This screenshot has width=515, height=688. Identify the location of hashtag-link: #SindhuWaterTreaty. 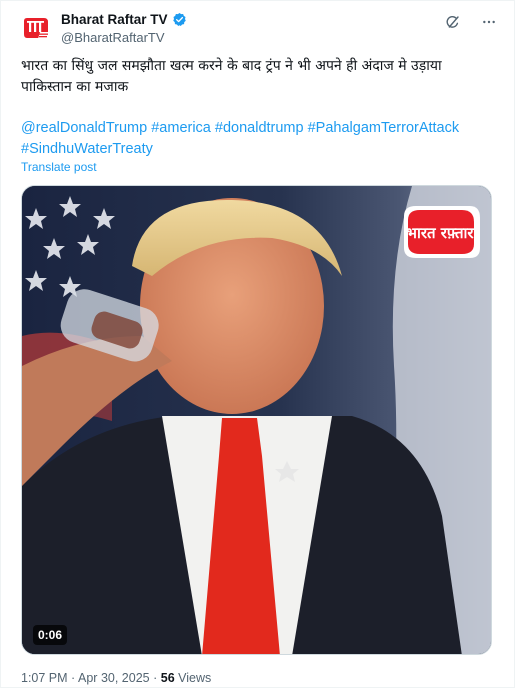
(87, 149).